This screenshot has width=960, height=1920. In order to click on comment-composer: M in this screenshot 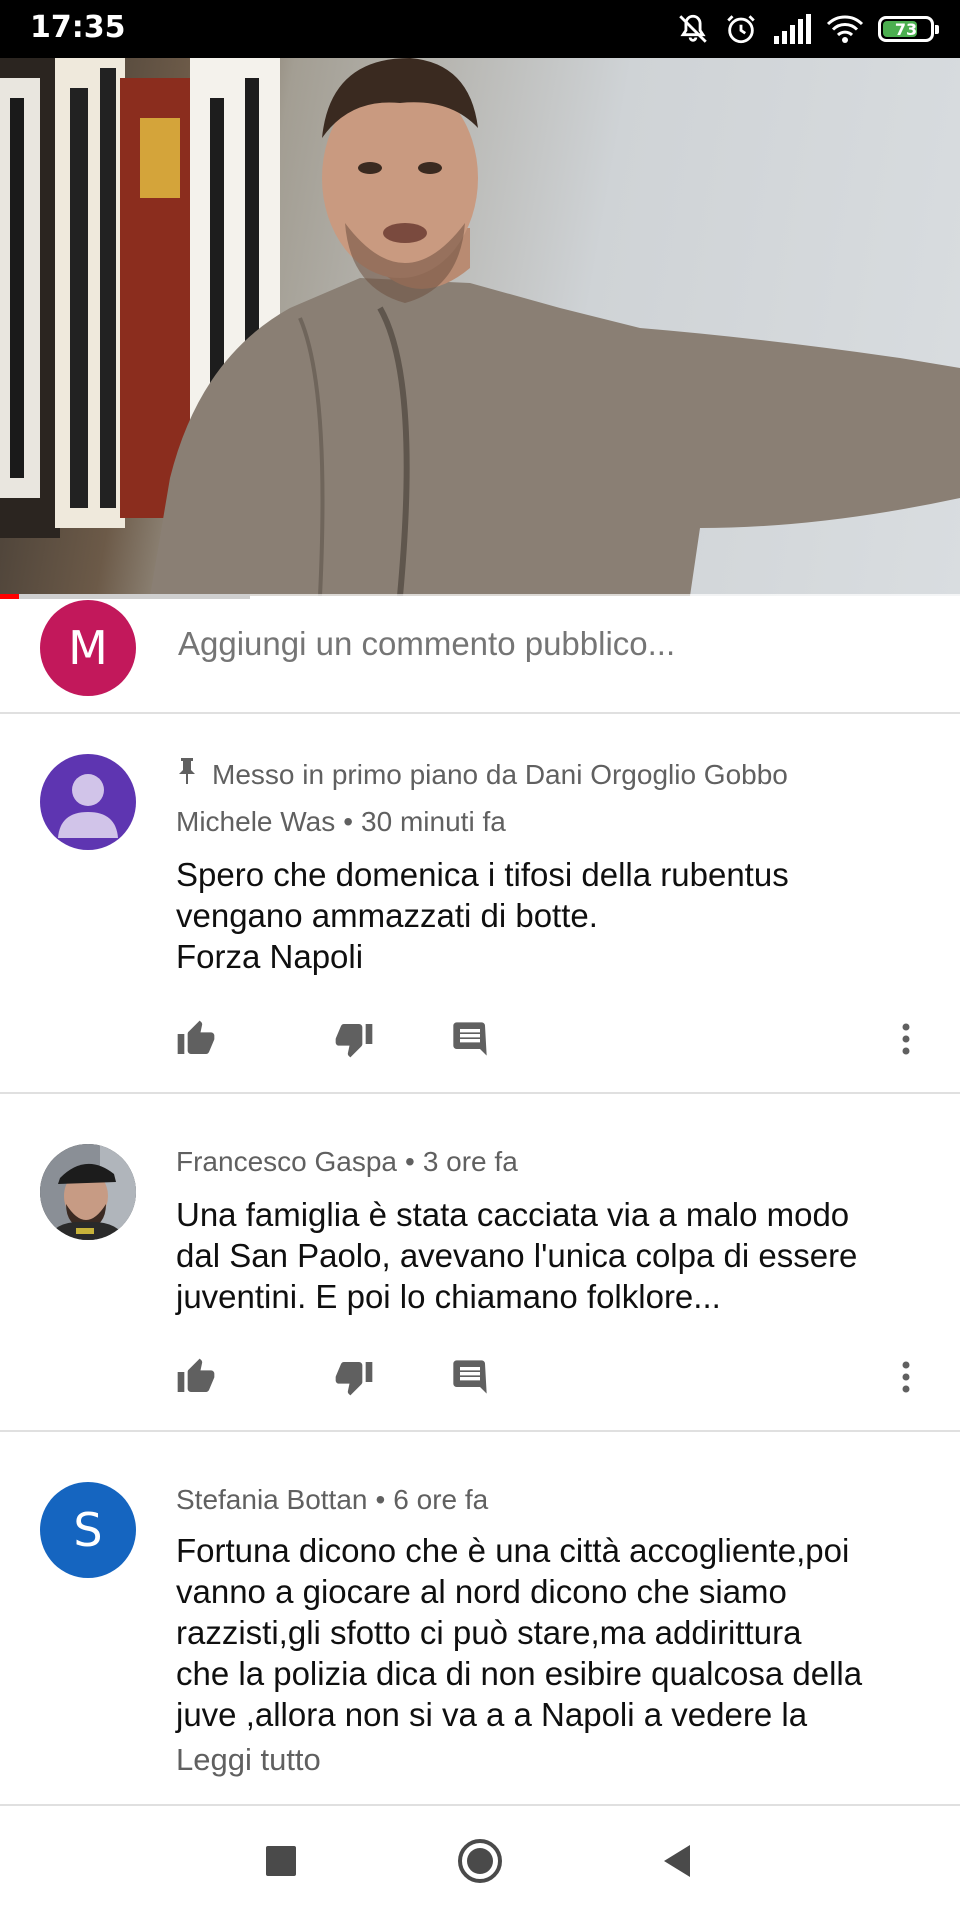, I will do `click(480, 657)`.